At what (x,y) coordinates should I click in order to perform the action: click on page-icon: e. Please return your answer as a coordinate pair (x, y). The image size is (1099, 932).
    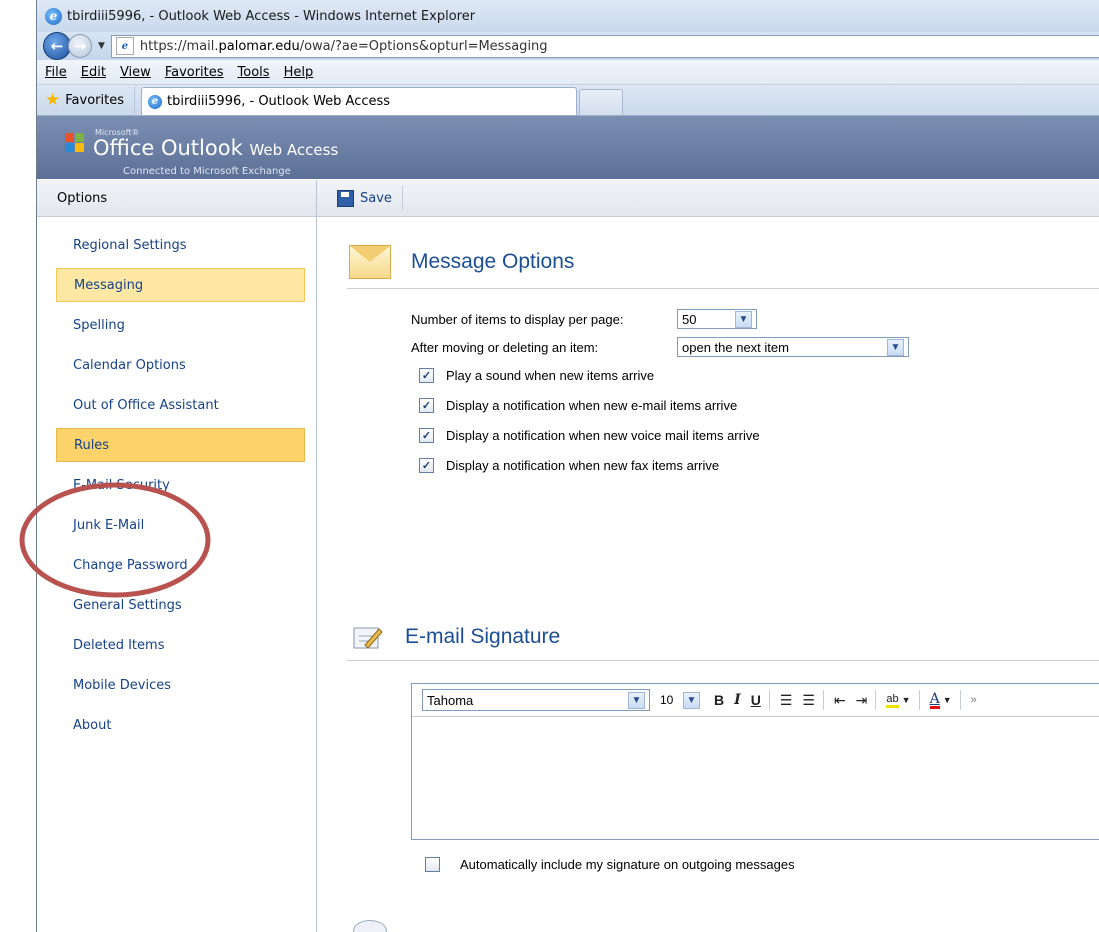
    Looking at the image, I should click on (124, 46).